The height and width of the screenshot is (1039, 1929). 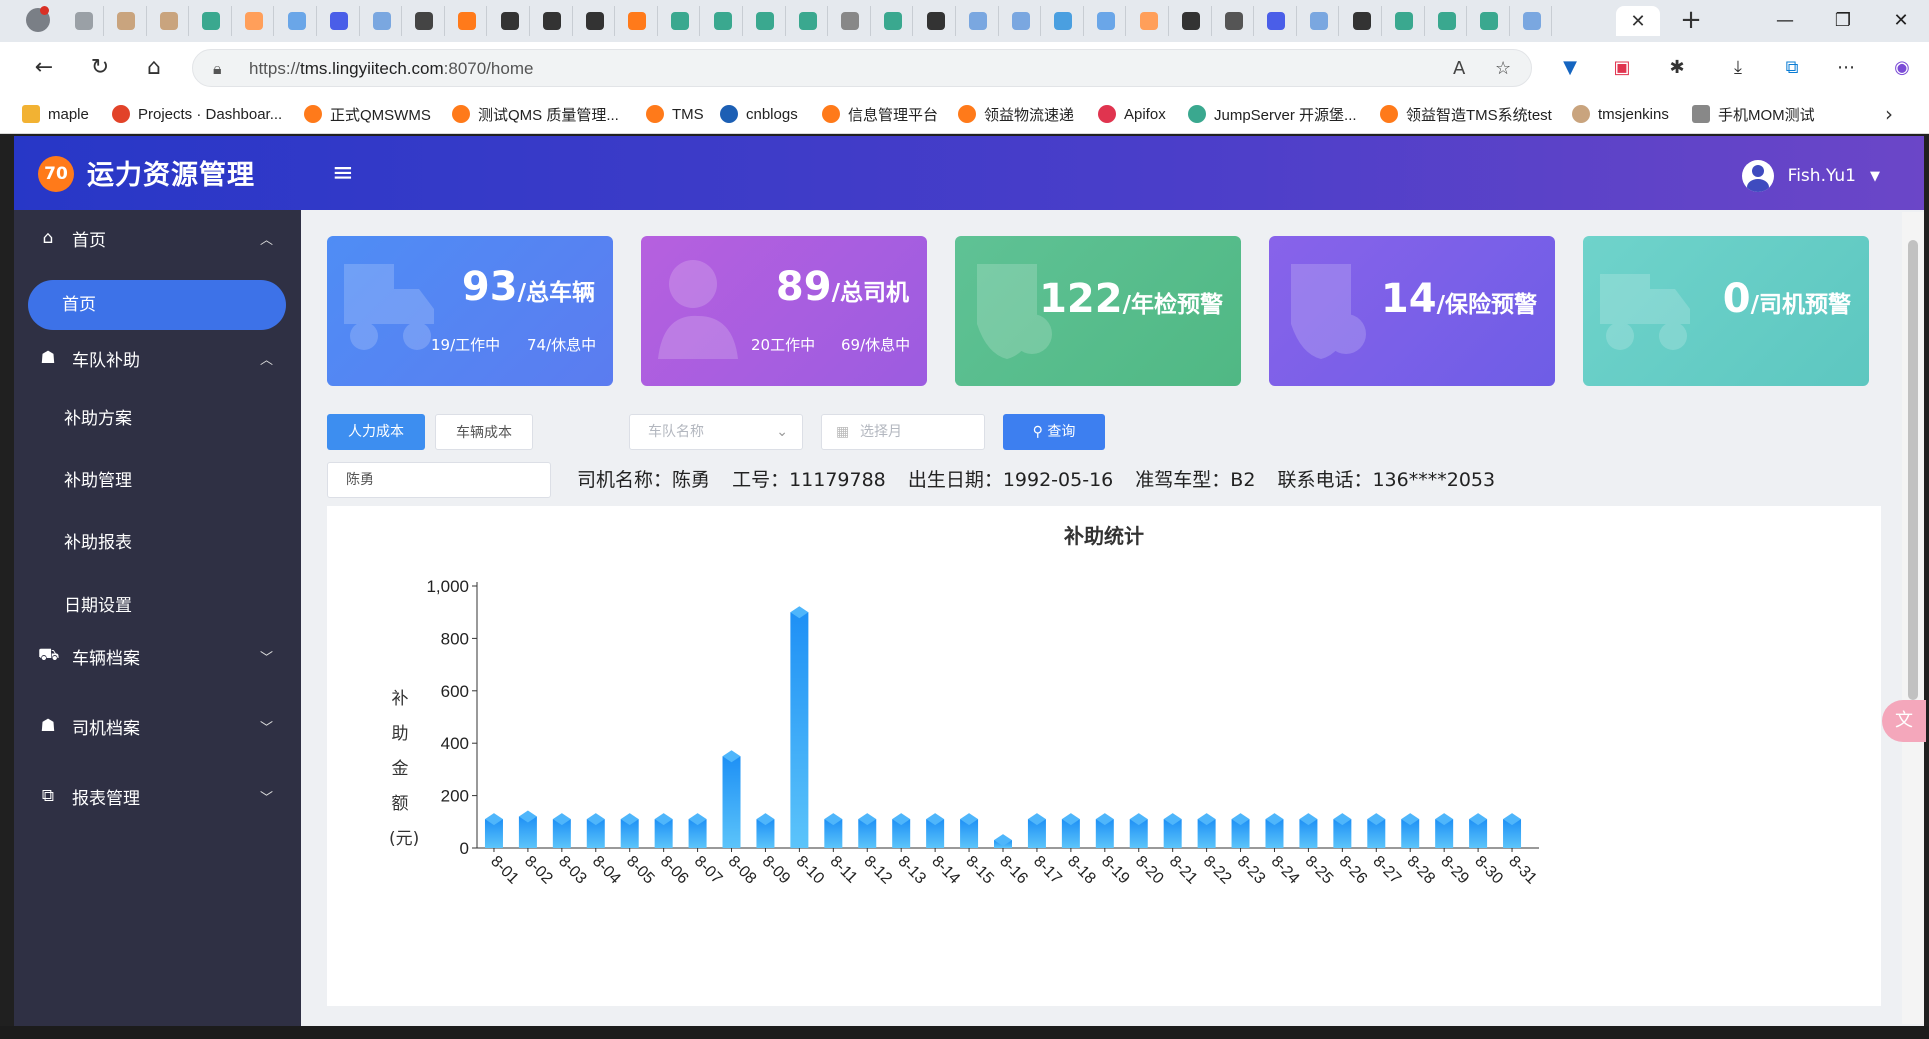 I want to click on collections-icon: ⧉, so click(x=1792, y=68).